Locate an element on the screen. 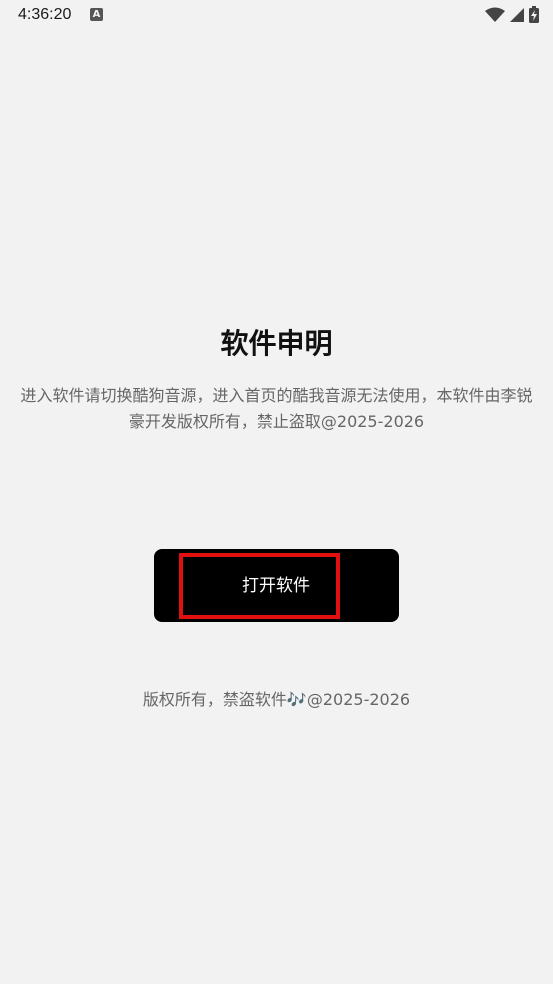  open-software-label: 打开软件 is located at coordinates (276, 585).